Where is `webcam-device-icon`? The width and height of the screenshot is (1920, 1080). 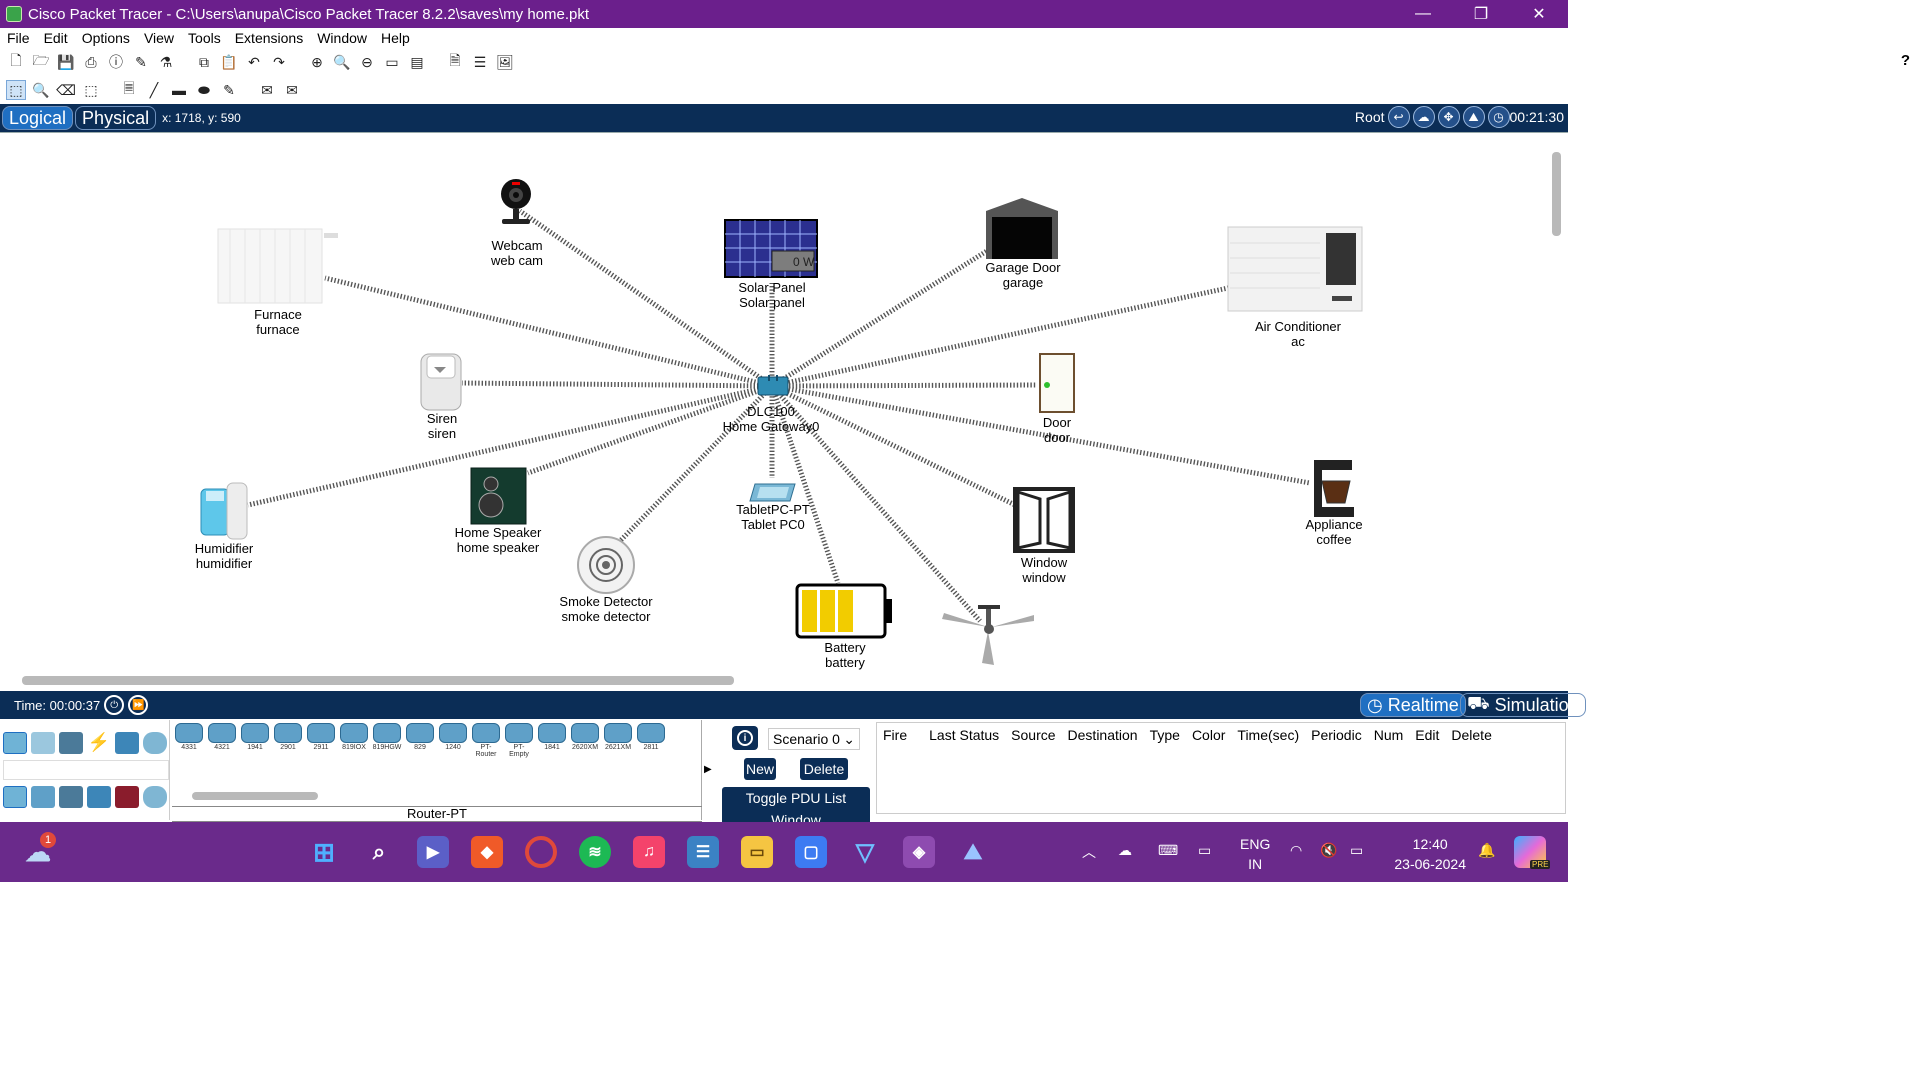 webcam-device-icon is located at coordinates (516, 201).